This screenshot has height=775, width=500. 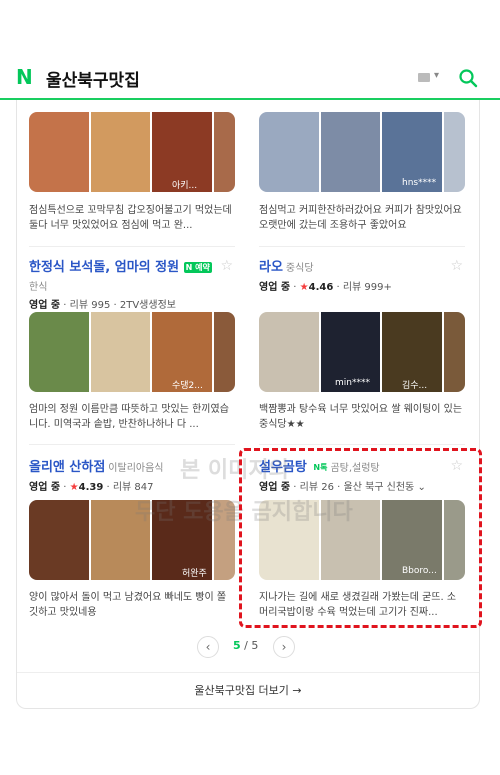 What do you see at coordinates (194, 574) in the screenshot?
I see `reviewer-name: 허완주` at bounding box center [194, 574].